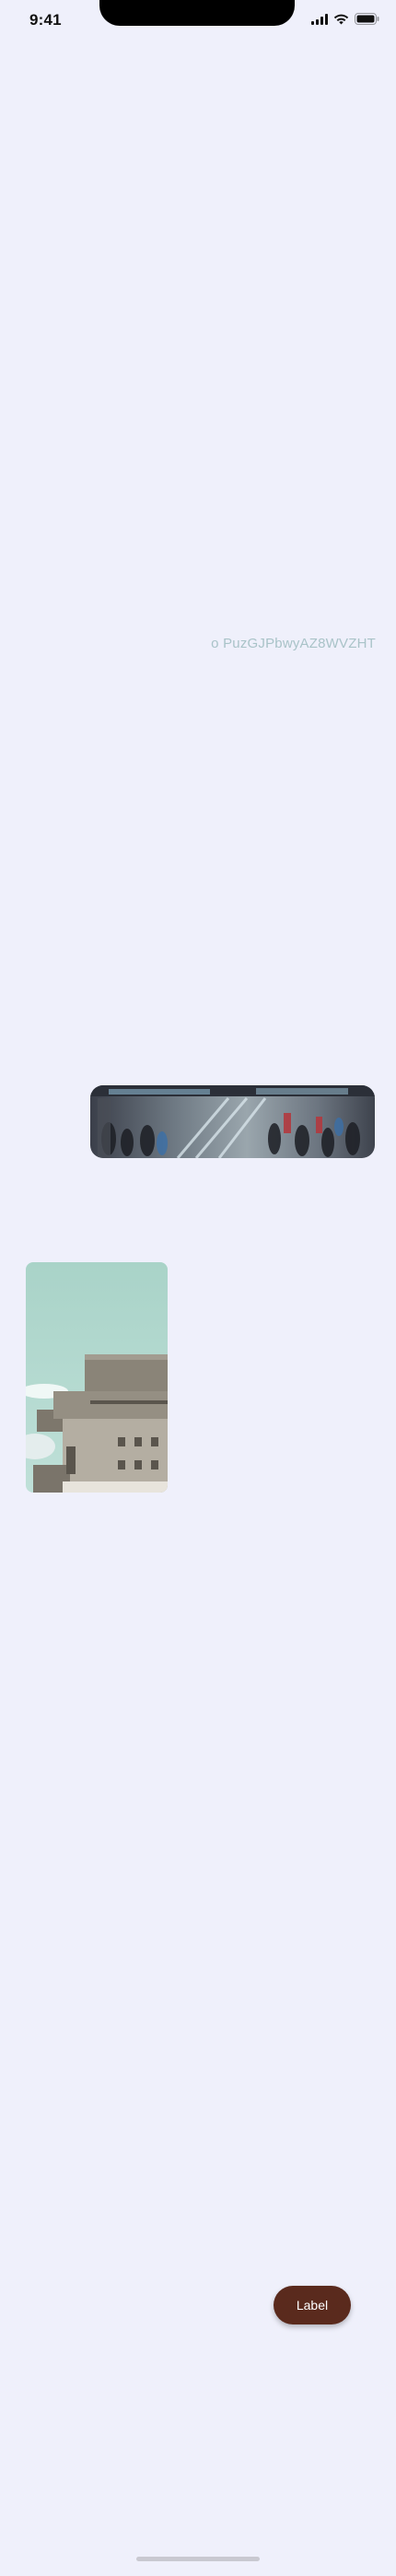 Image resolution: width=396 pixels, height=2576 pixels. What do you see at coordinates (312, 2305) in the screenshot?
I see `label-button: Label` at bounding box center [312, 2305].